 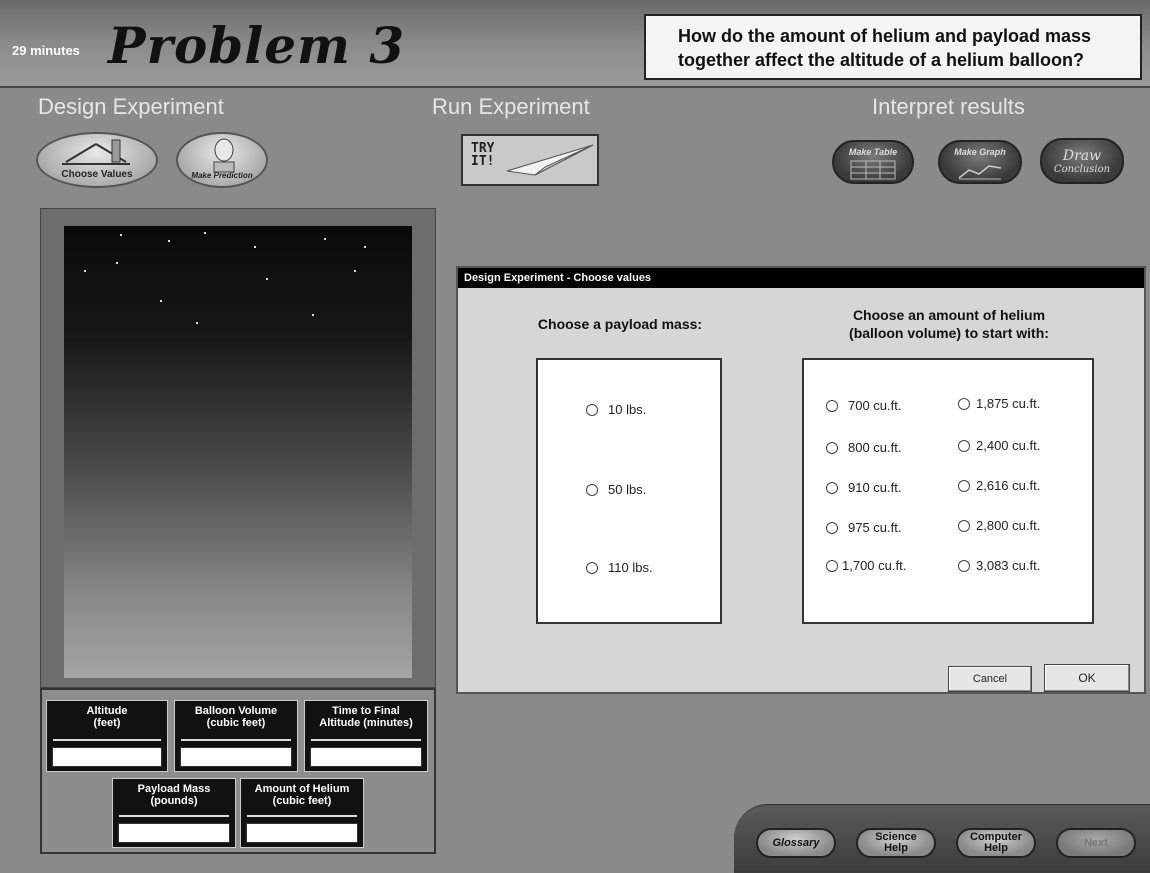 What do you see at coordinates (616, 489) in the screenshot?
I see `payload-option-50: 50 lbs.` at bounding box center [616, 489].